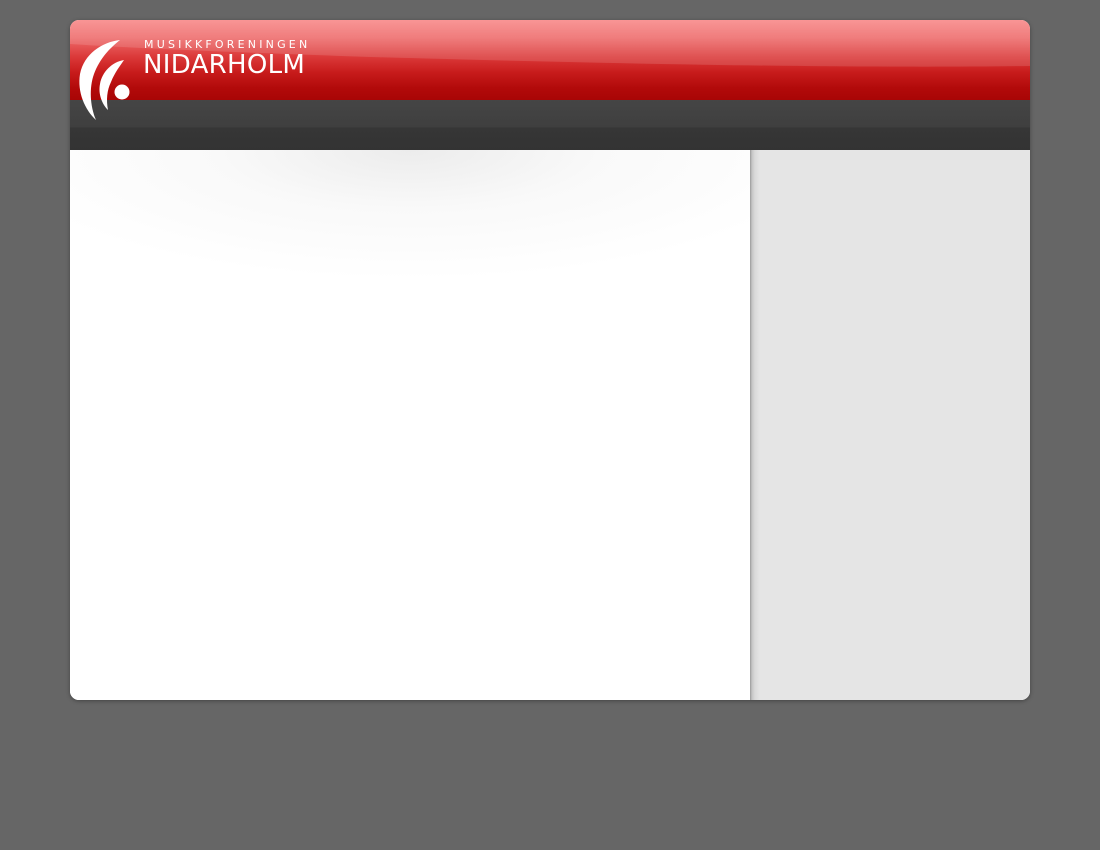  Describe the element at coordinates (755, 425) in the screenshot. I see `sidebar-shadow` at that location.